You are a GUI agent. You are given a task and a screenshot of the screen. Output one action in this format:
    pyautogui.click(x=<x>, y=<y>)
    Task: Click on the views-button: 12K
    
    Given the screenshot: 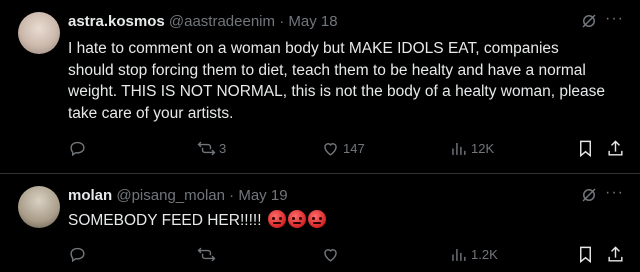 What is the action you would take?
    pyautogui.click(x=471, y=148)
    